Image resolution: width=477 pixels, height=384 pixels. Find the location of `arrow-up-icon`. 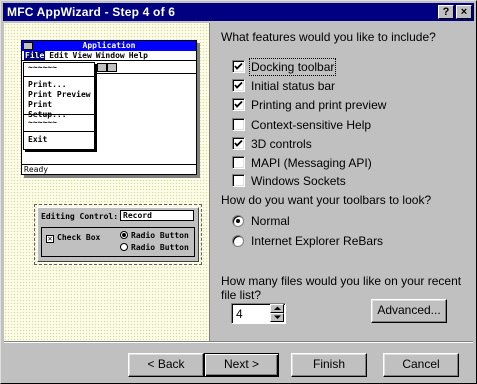

arrow-up-icon is located at coordinates (277, 308).